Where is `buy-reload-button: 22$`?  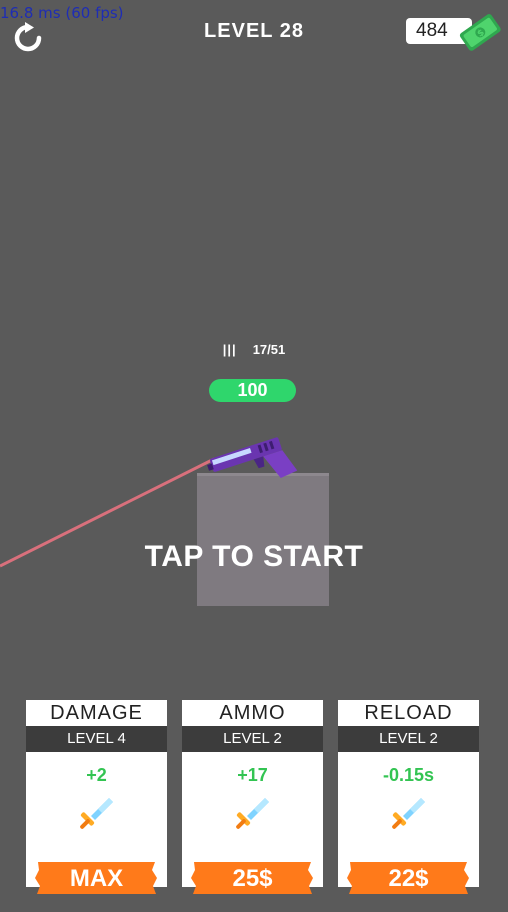 buy-reload-button: 22$ is located at coordinates (408, 878).